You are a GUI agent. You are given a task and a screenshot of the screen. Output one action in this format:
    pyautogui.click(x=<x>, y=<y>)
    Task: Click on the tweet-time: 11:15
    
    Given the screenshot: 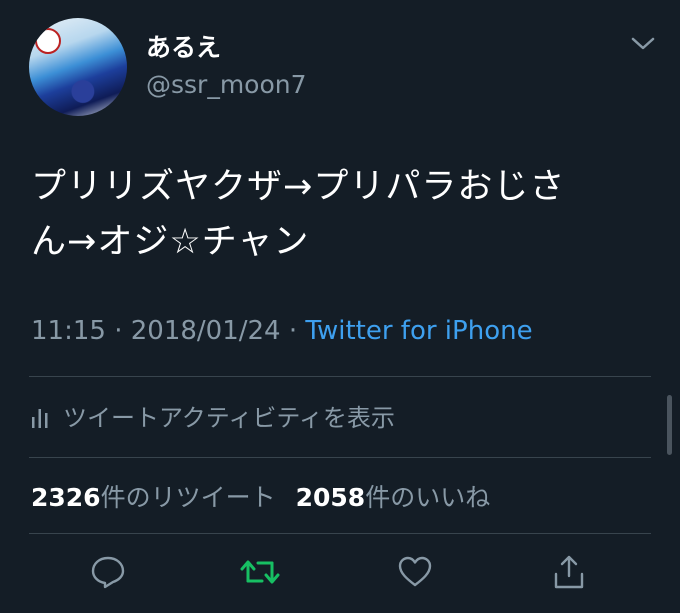 What is the action you would take?
    pyautogui.click(x=68, y=331)
    